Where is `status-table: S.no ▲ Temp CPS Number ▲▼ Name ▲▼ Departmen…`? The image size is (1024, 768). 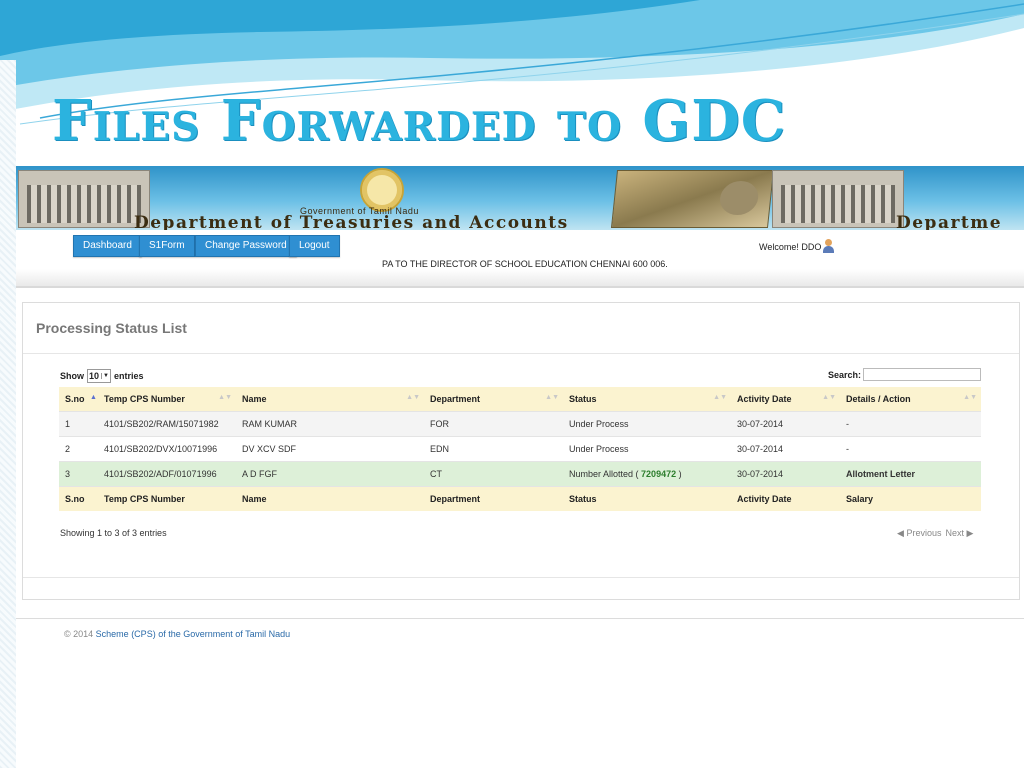
status-table: S.no ▲ Temp CPS Number ▲▼ Name ▲▼ Departmen… is located at coordinates (520, 449).